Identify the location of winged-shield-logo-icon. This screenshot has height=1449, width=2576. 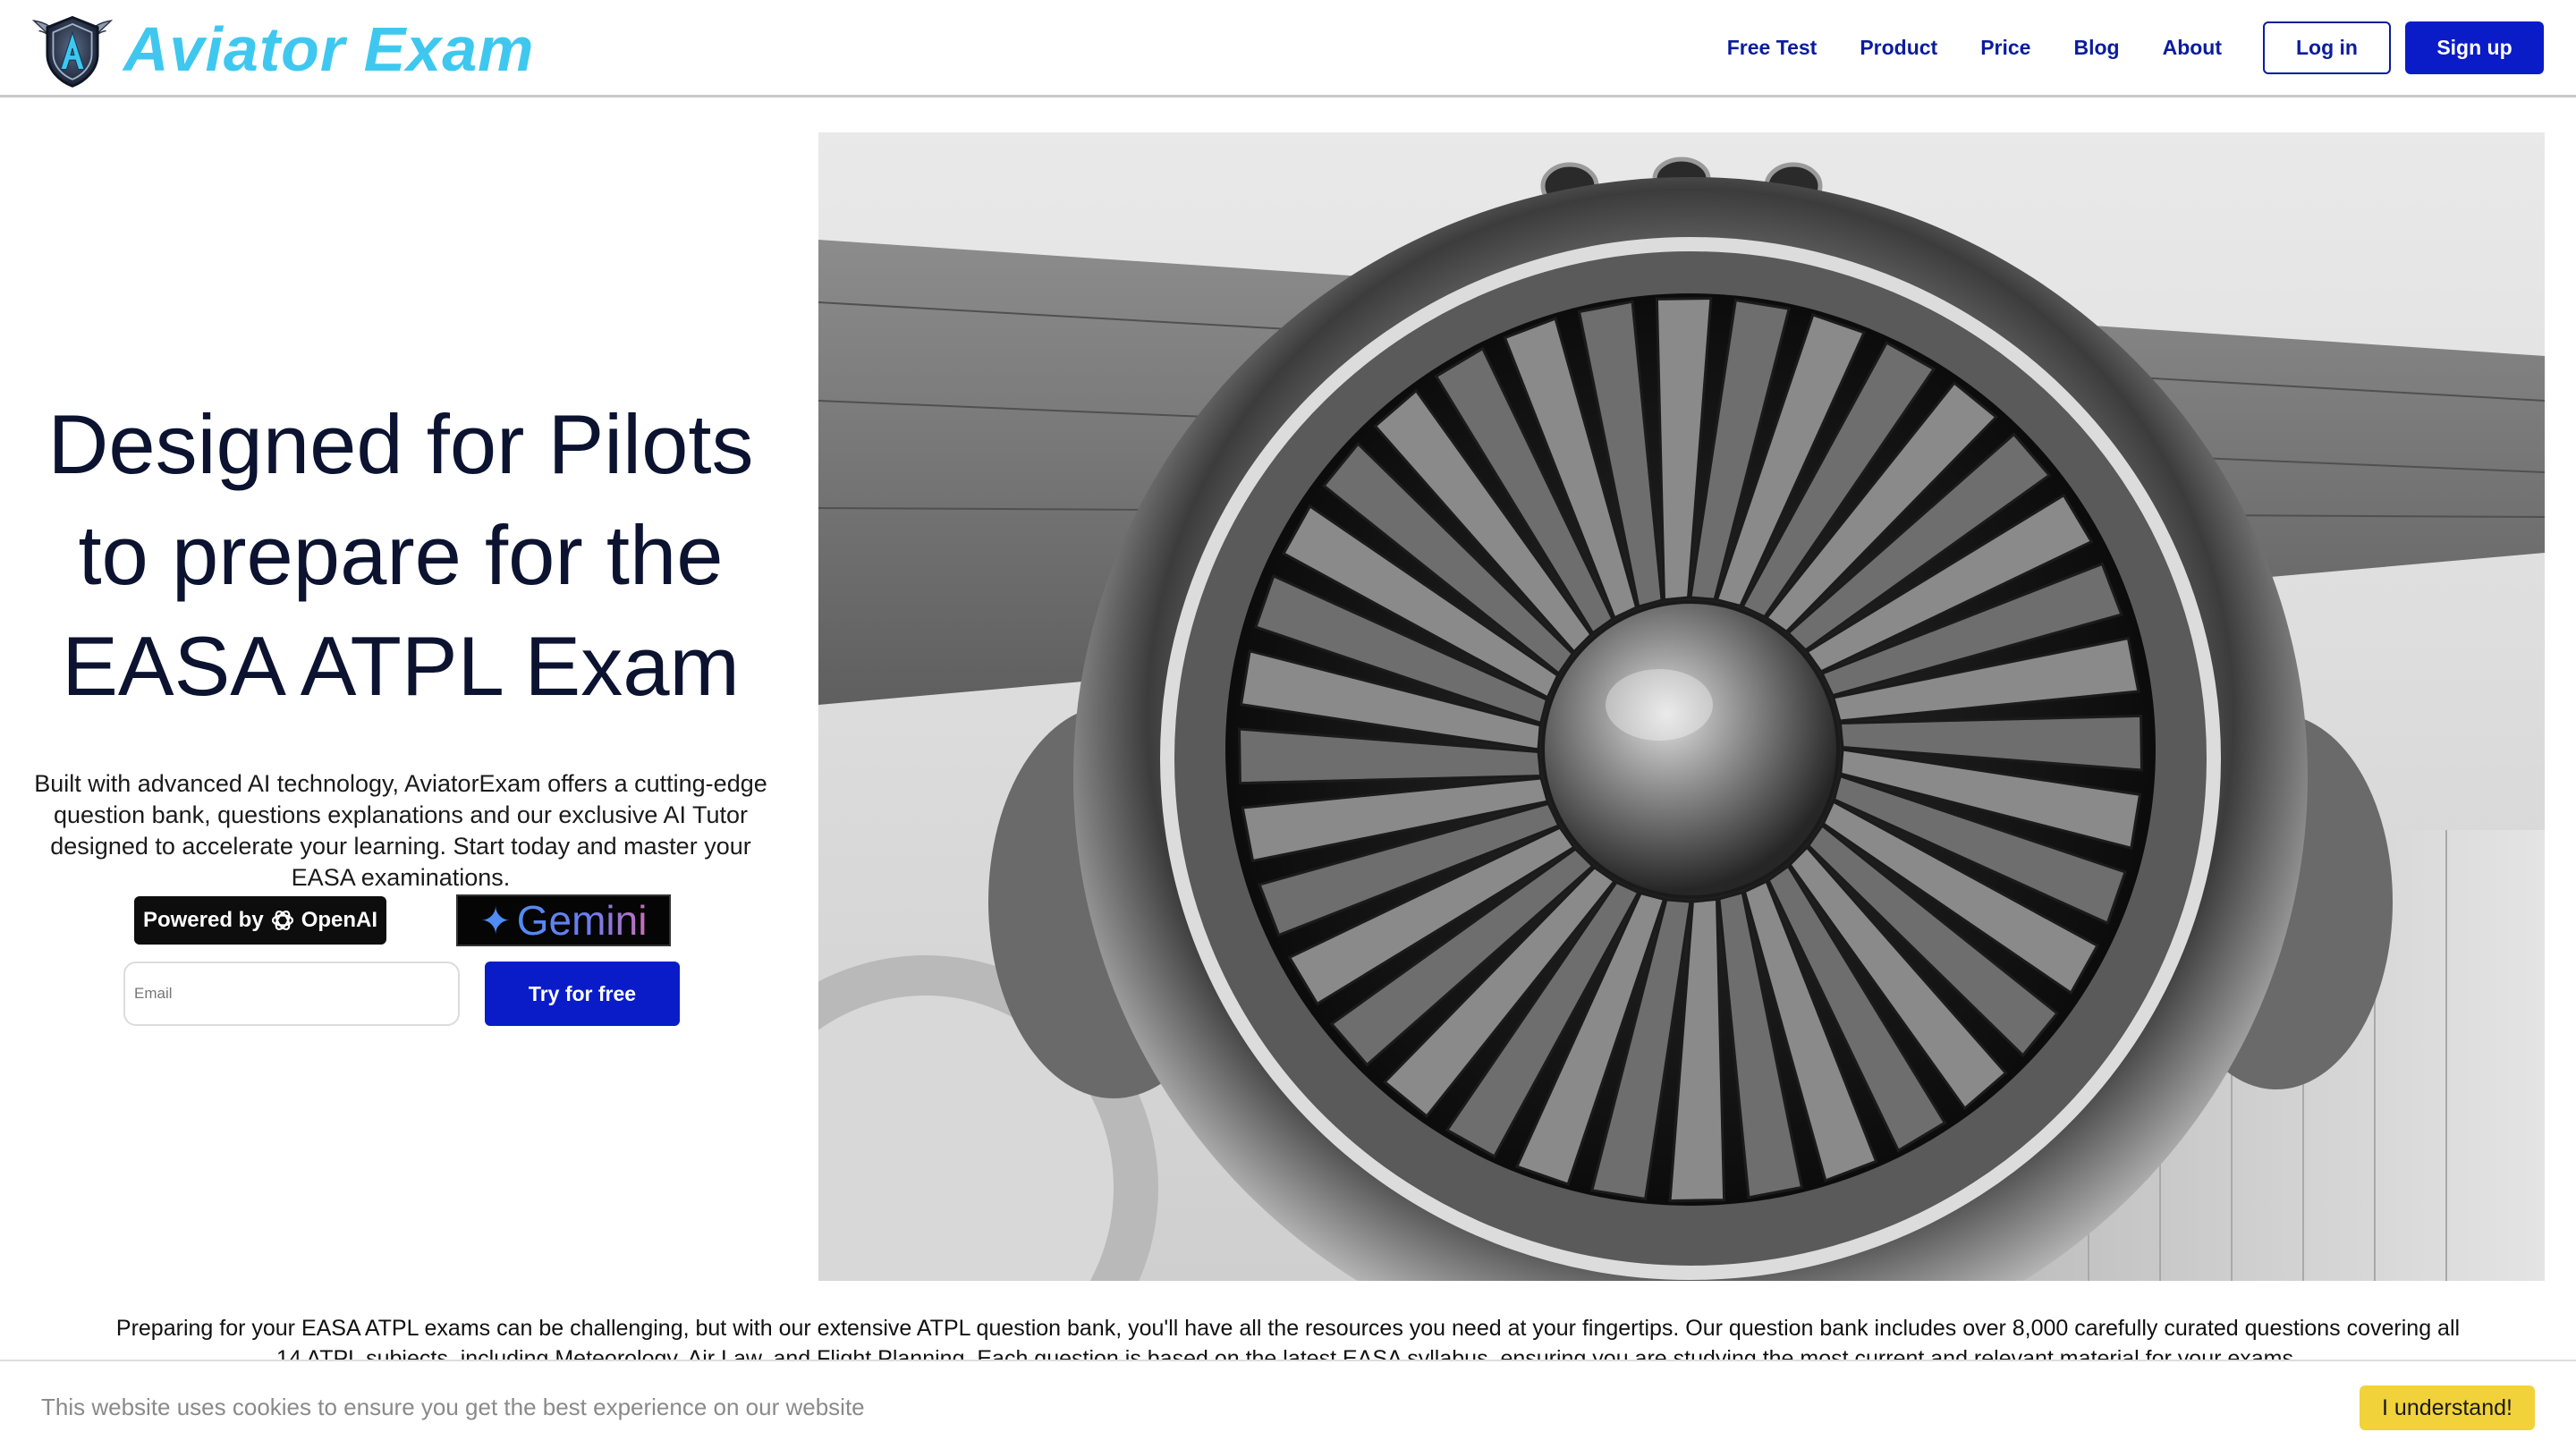
(72, 51).